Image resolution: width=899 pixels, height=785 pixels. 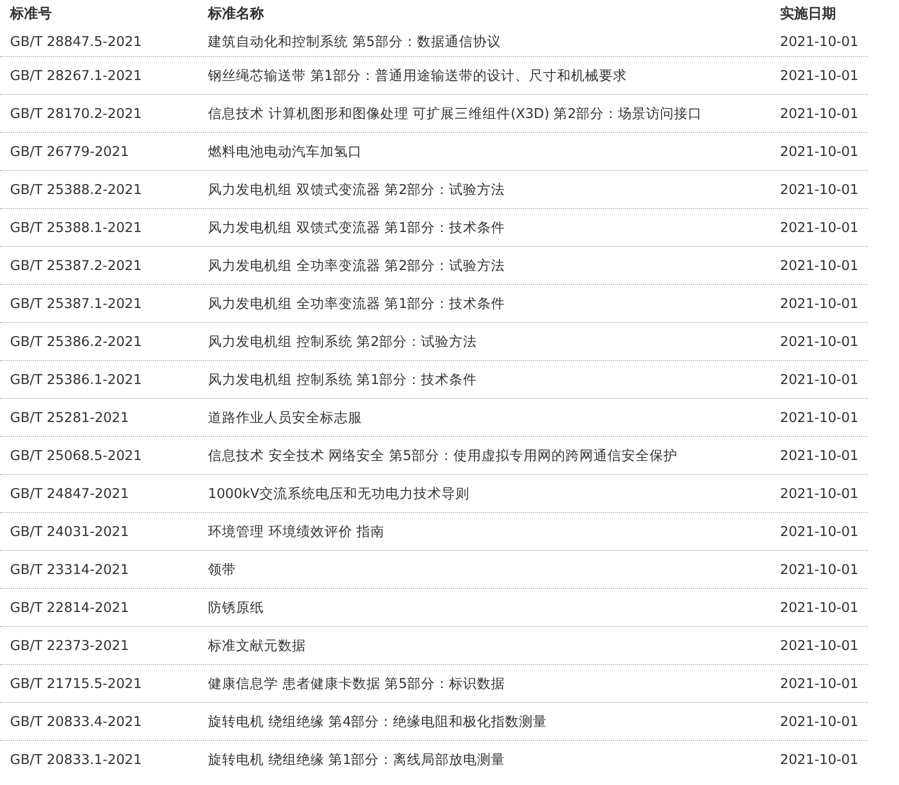 What do you see at coordinates (76, 722) in the screenshot?
I see `table-cell-text: GB/T 20833.4-2021` at bounding box center [76, 722].